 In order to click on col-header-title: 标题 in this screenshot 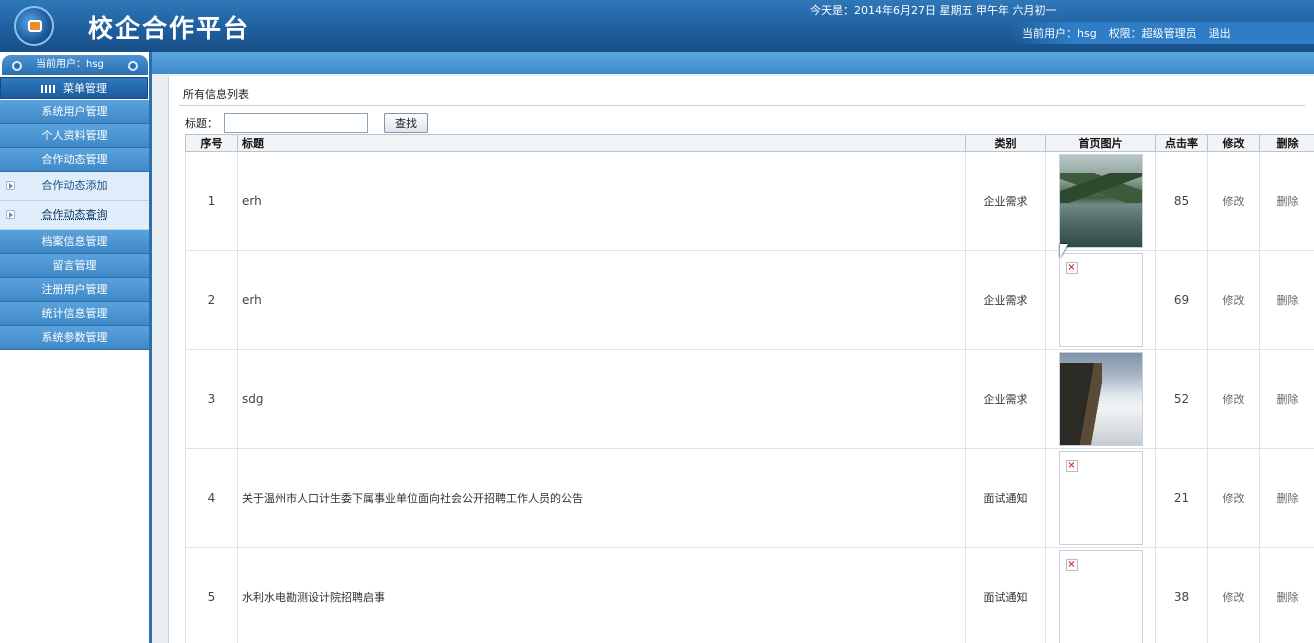, I will do `click(601, 143)`.